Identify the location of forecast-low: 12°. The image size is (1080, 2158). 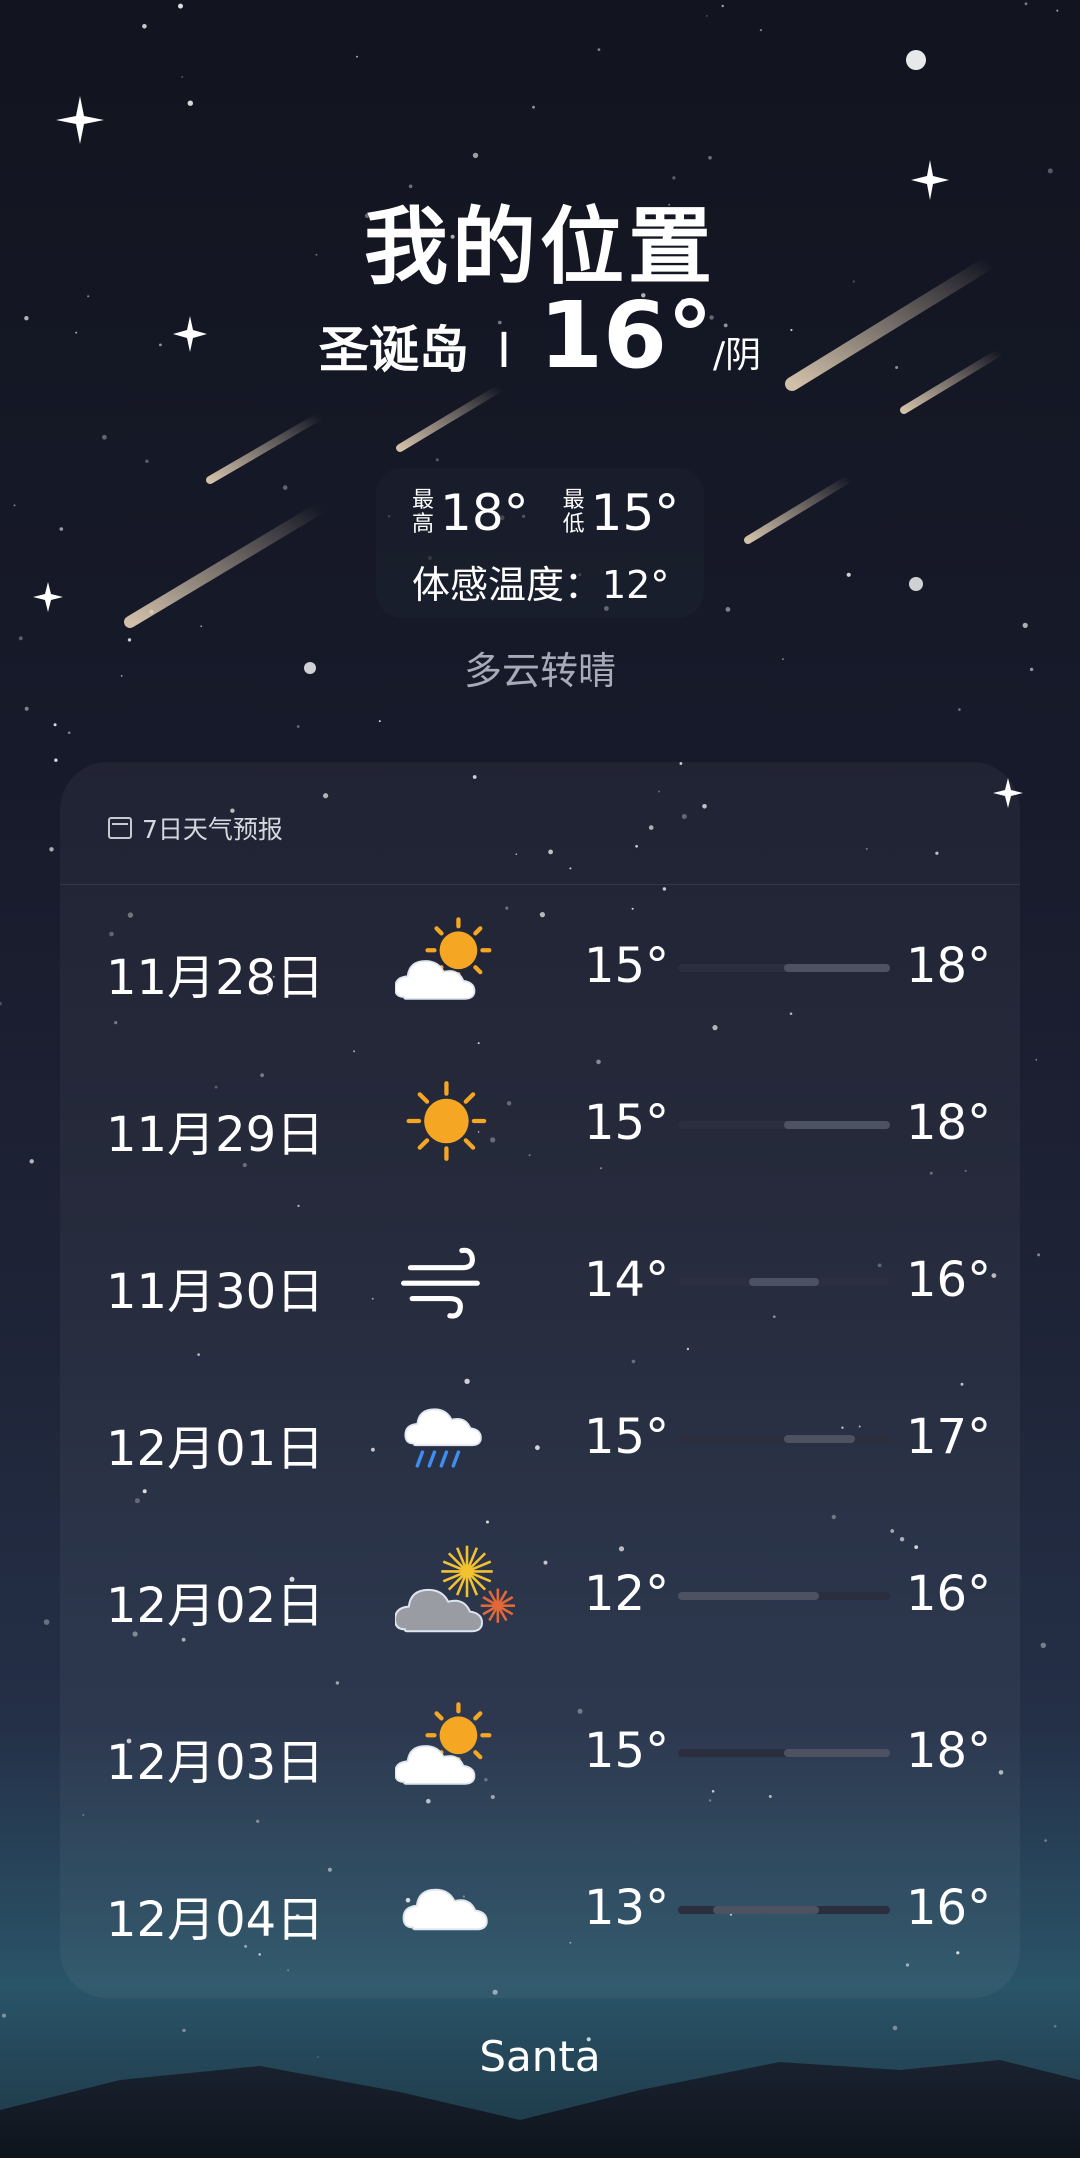
(627, 1594).